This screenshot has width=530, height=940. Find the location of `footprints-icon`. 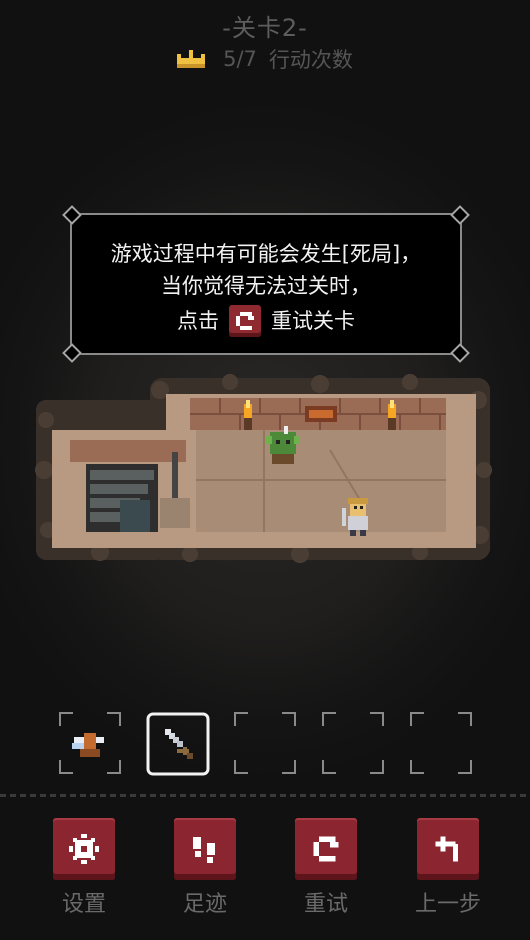

footprints-icon is located at coordinates (204, 850).